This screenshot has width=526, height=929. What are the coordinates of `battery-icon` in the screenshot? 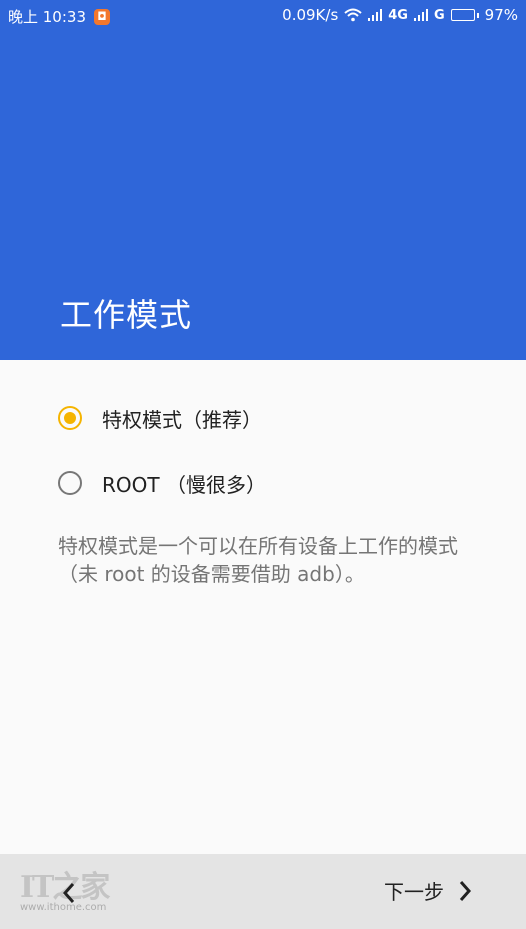 It's located at (464, 15).